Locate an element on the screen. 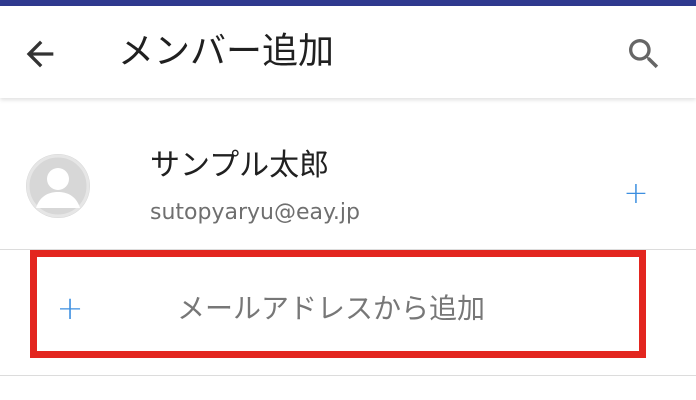  back-button is located at coordinates (40, 54).